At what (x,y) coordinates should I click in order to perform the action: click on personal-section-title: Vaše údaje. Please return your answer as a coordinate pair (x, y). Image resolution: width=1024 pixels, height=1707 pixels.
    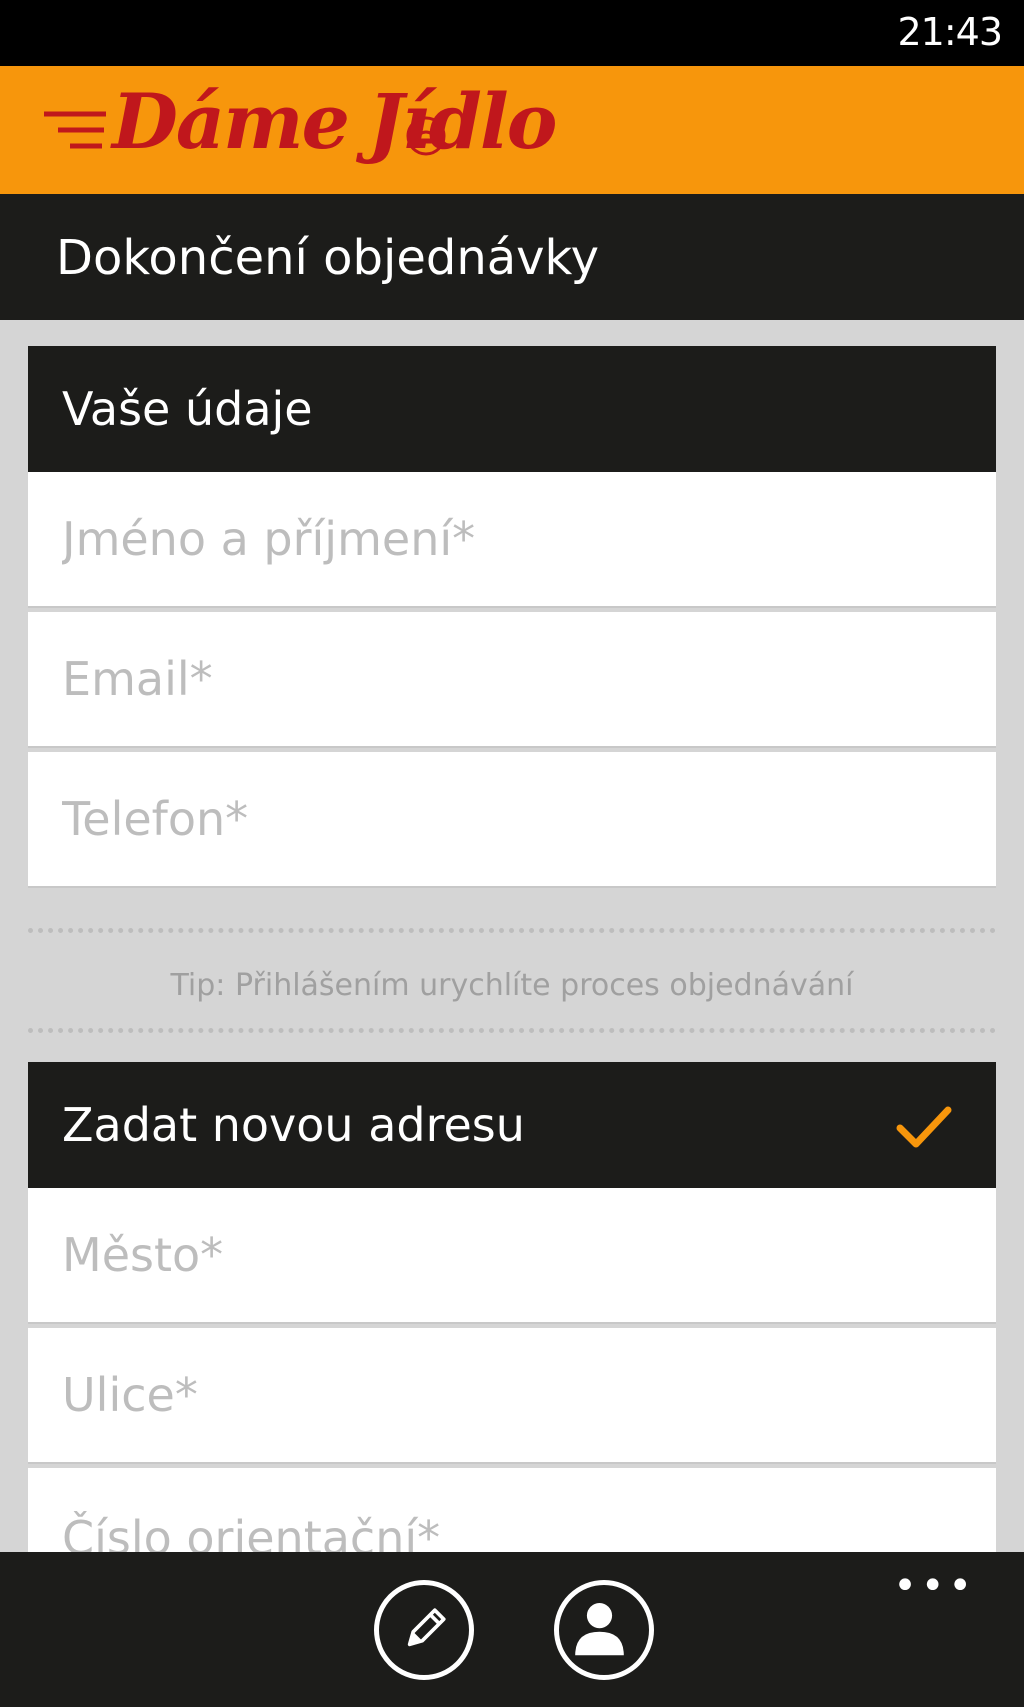
    Looking at the image, I should click on (187, 409).